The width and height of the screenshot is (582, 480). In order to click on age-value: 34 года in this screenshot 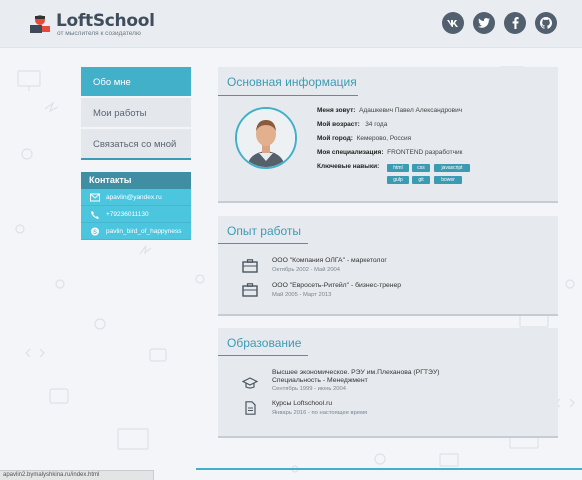, I will do `click(376, 124)`.